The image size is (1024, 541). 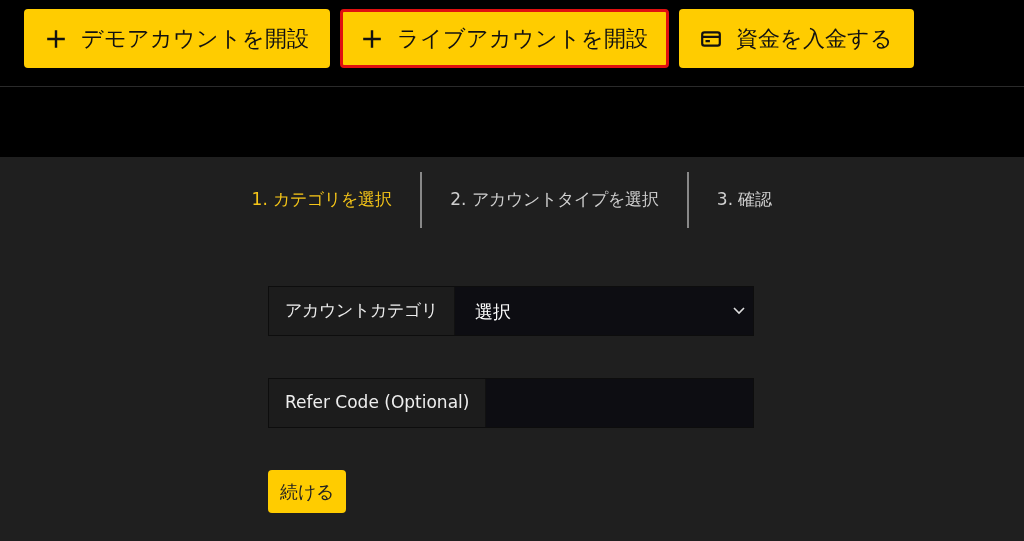 I want to click on step-tab: 3. 確認, so click(x=744, y=200).